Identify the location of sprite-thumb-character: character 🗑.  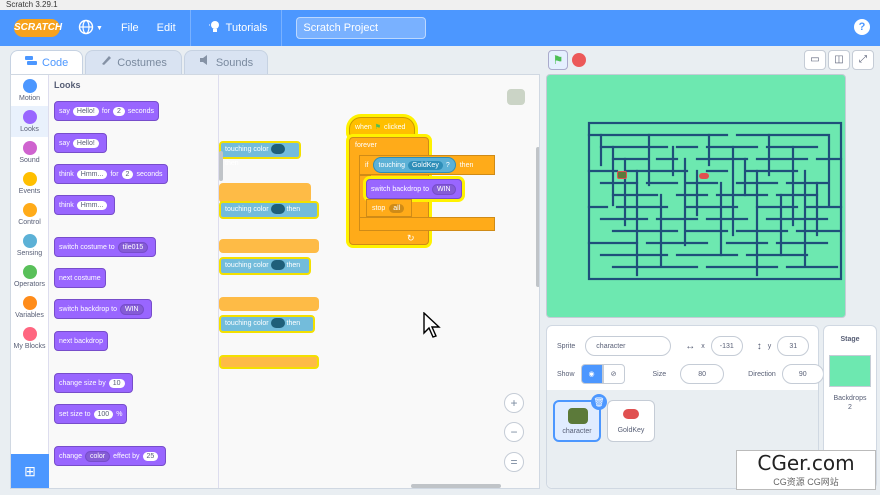
(580, 418).